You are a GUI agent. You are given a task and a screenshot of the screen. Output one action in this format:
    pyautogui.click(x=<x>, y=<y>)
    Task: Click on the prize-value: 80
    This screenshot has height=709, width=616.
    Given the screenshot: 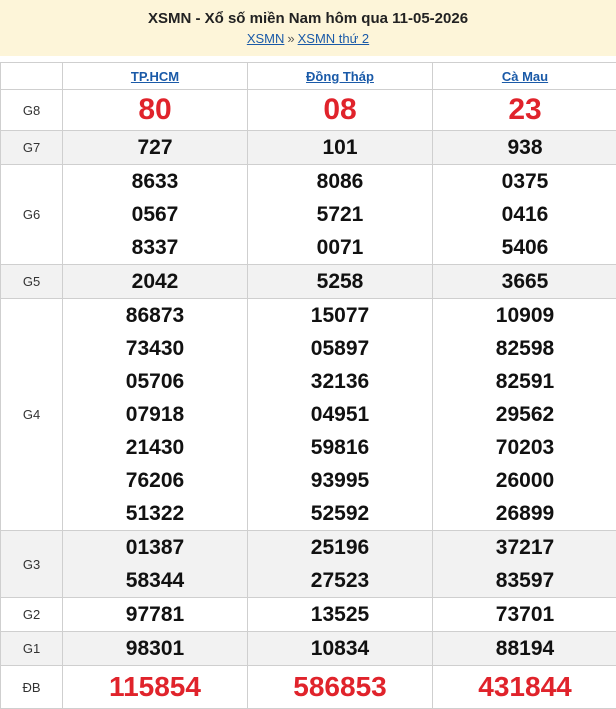 What is the action you would take?
    pyautogui.click(x=155, y=110)
    